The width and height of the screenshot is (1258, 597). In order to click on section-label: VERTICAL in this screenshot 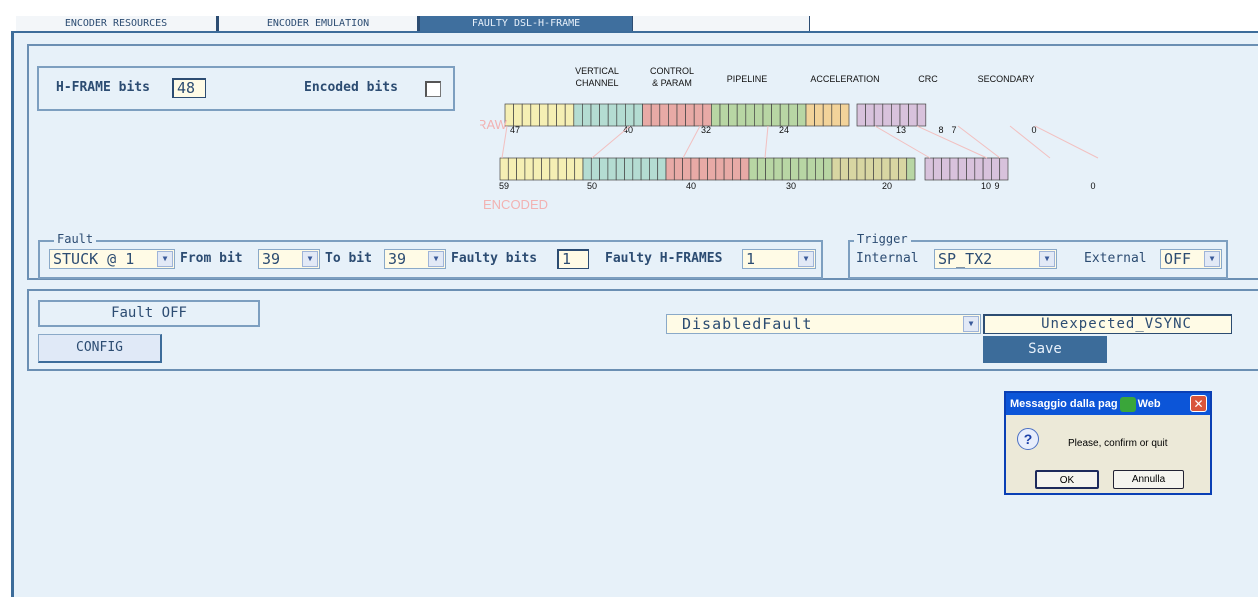, I will do `click(597, 71)`.